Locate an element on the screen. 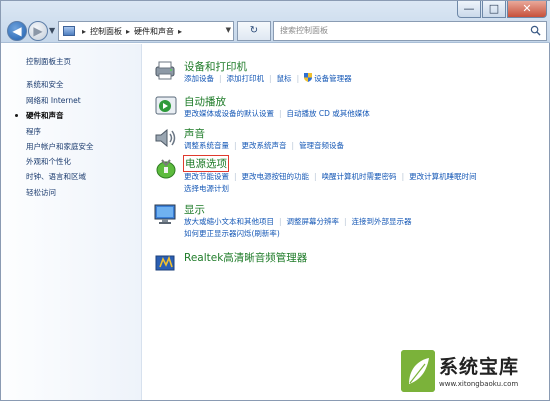  links-power-options-row2: 选择电源计划 is located at coordinates (206, 188).